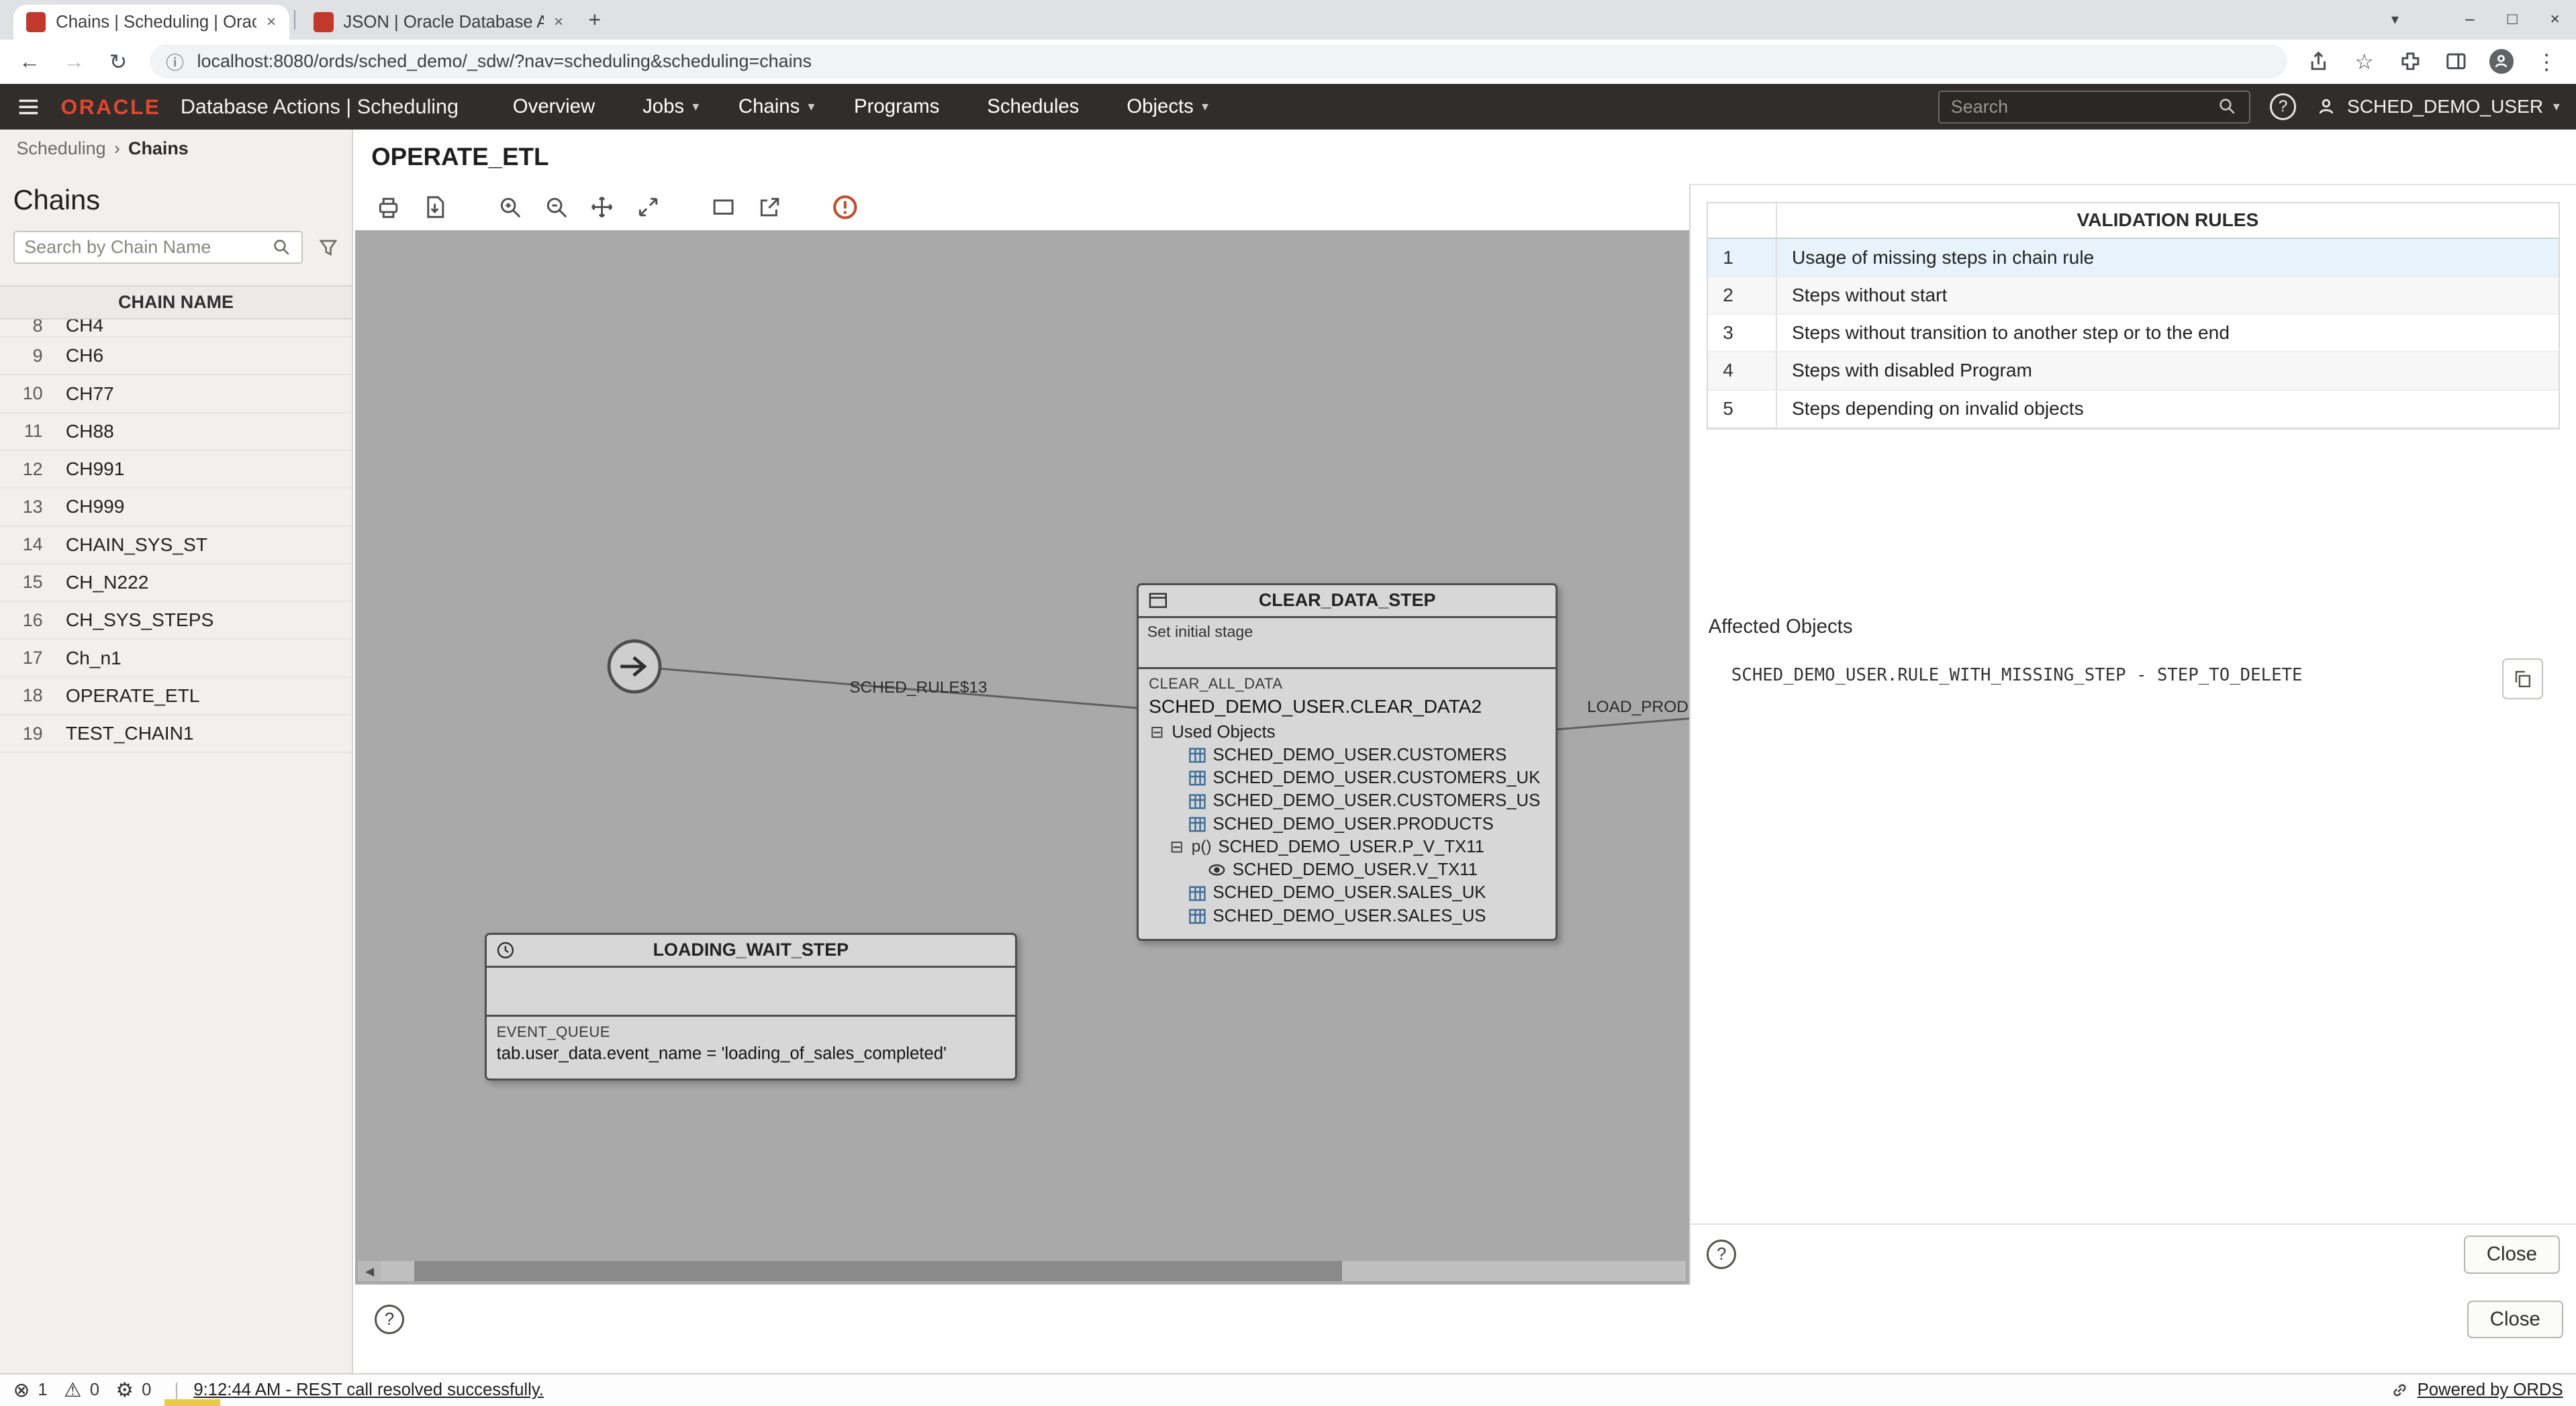 This screenshot has height=1406, width=2576. I want to click on edge-label-sched-rule: SCHED_RULE$13, so click(918, 688).